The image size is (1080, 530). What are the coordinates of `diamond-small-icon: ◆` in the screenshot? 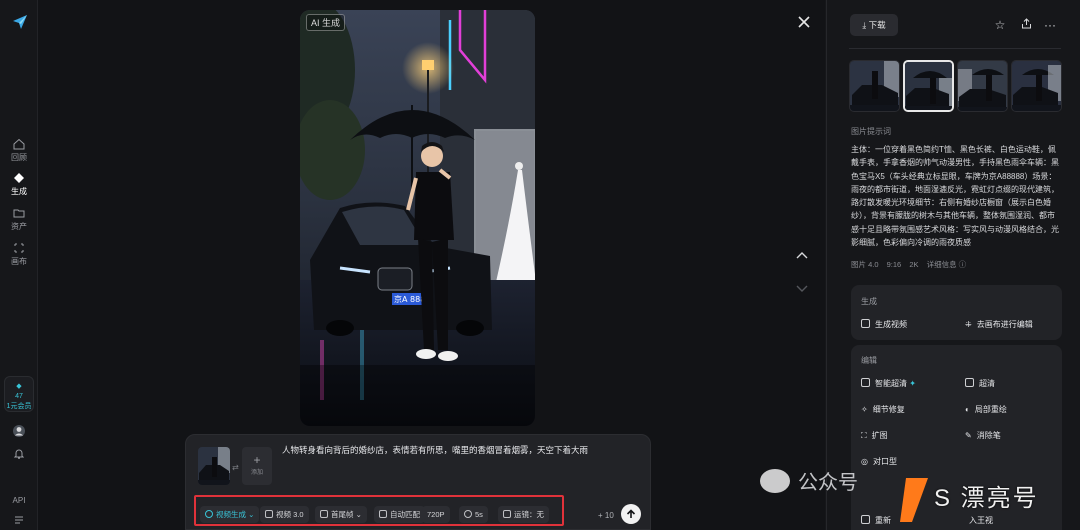 It's located at (19, 386).